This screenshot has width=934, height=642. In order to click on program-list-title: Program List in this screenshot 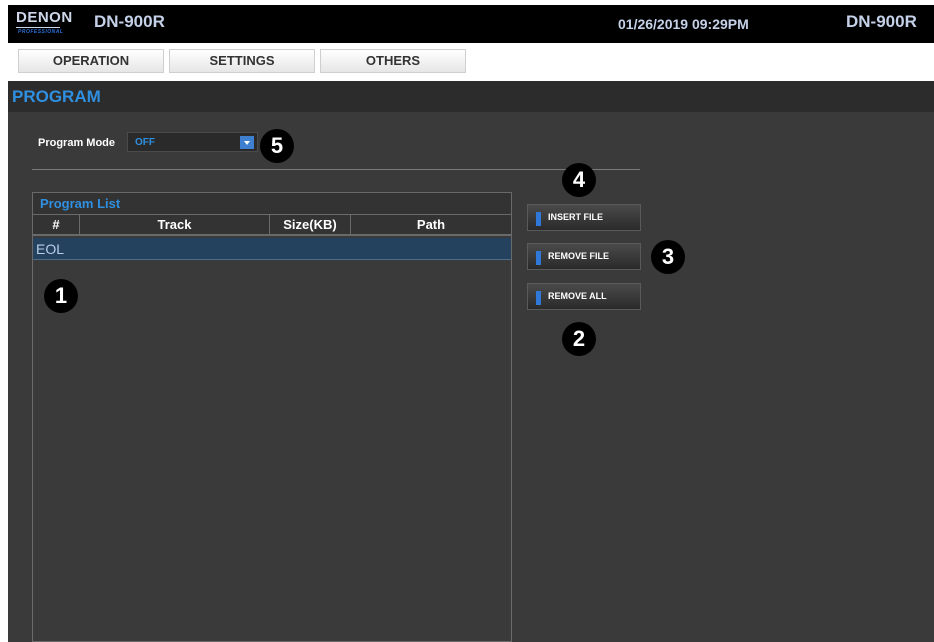, I will do `click(80, 203)`.